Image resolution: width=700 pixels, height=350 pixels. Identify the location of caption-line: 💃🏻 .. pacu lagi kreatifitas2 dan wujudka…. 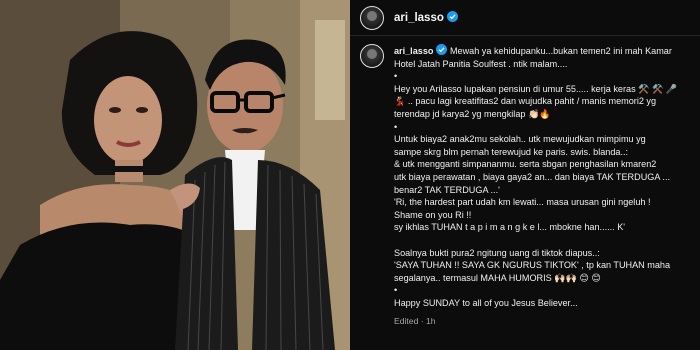
(525, 101).